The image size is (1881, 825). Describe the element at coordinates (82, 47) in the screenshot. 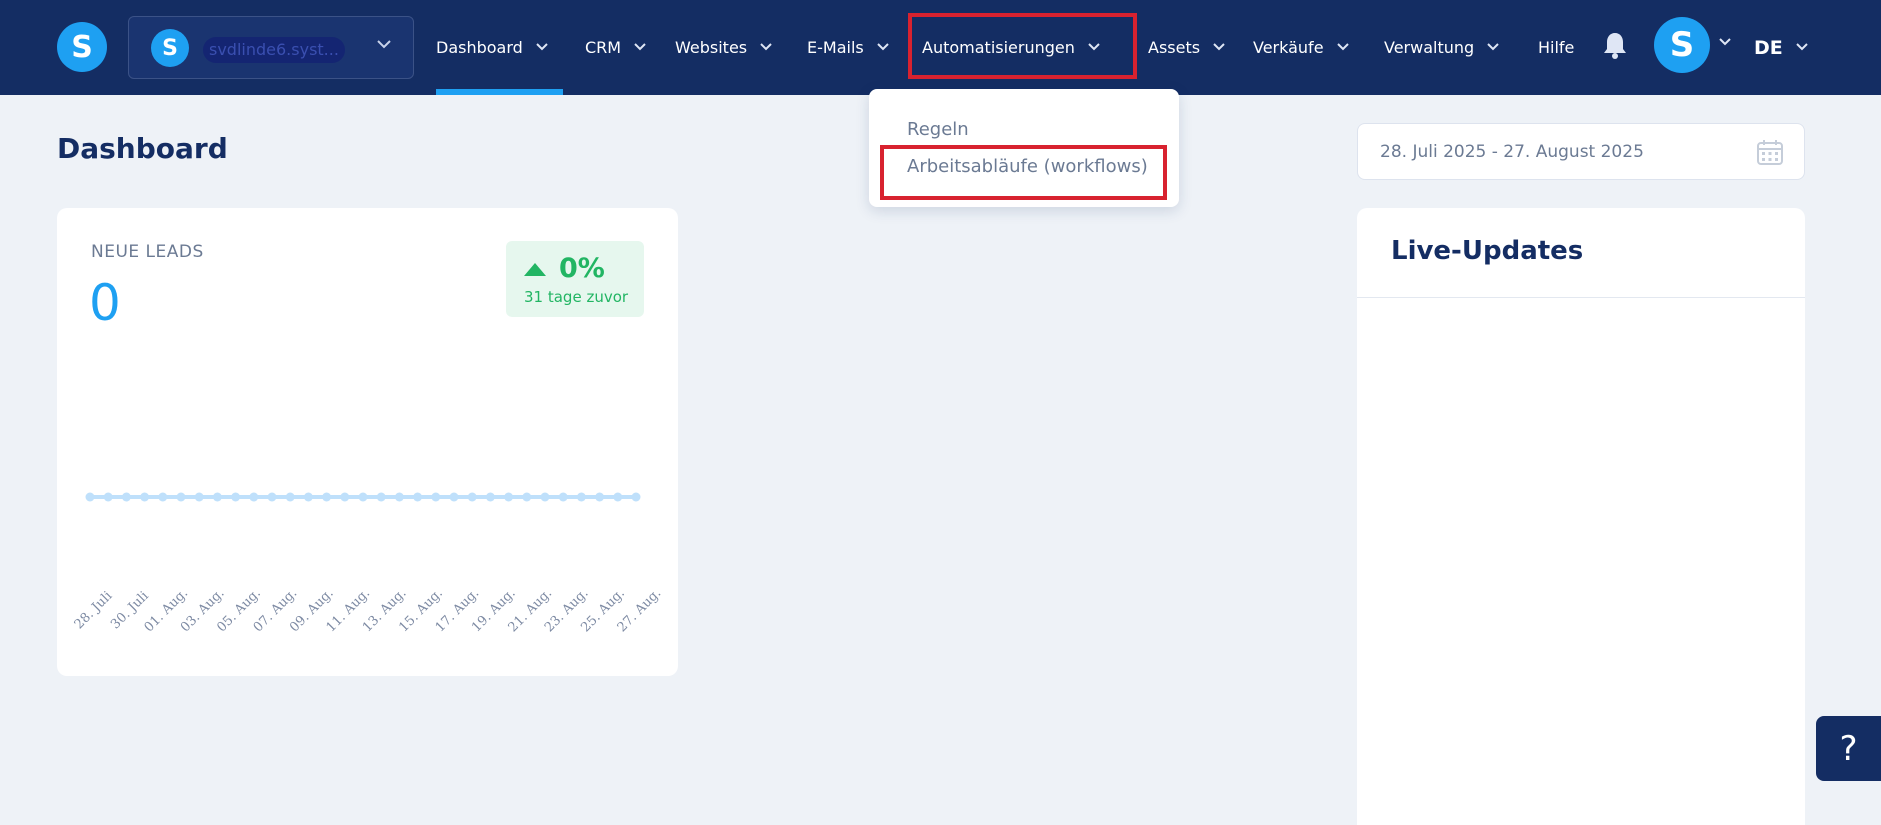

I see `app-logo: S` at that location.